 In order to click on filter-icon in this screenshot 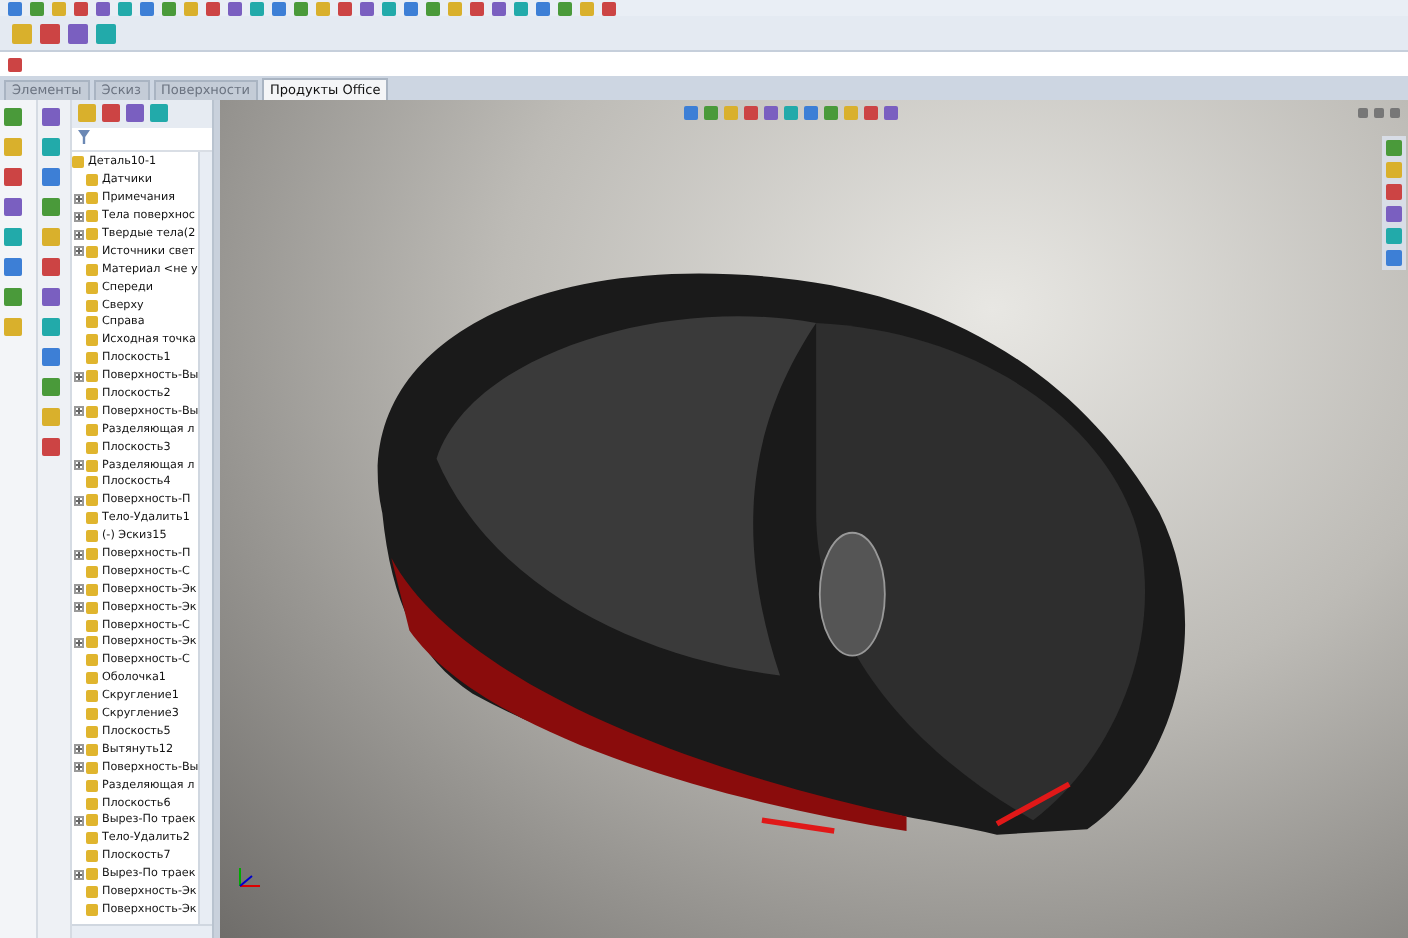, I will do `click(84, 137)`.